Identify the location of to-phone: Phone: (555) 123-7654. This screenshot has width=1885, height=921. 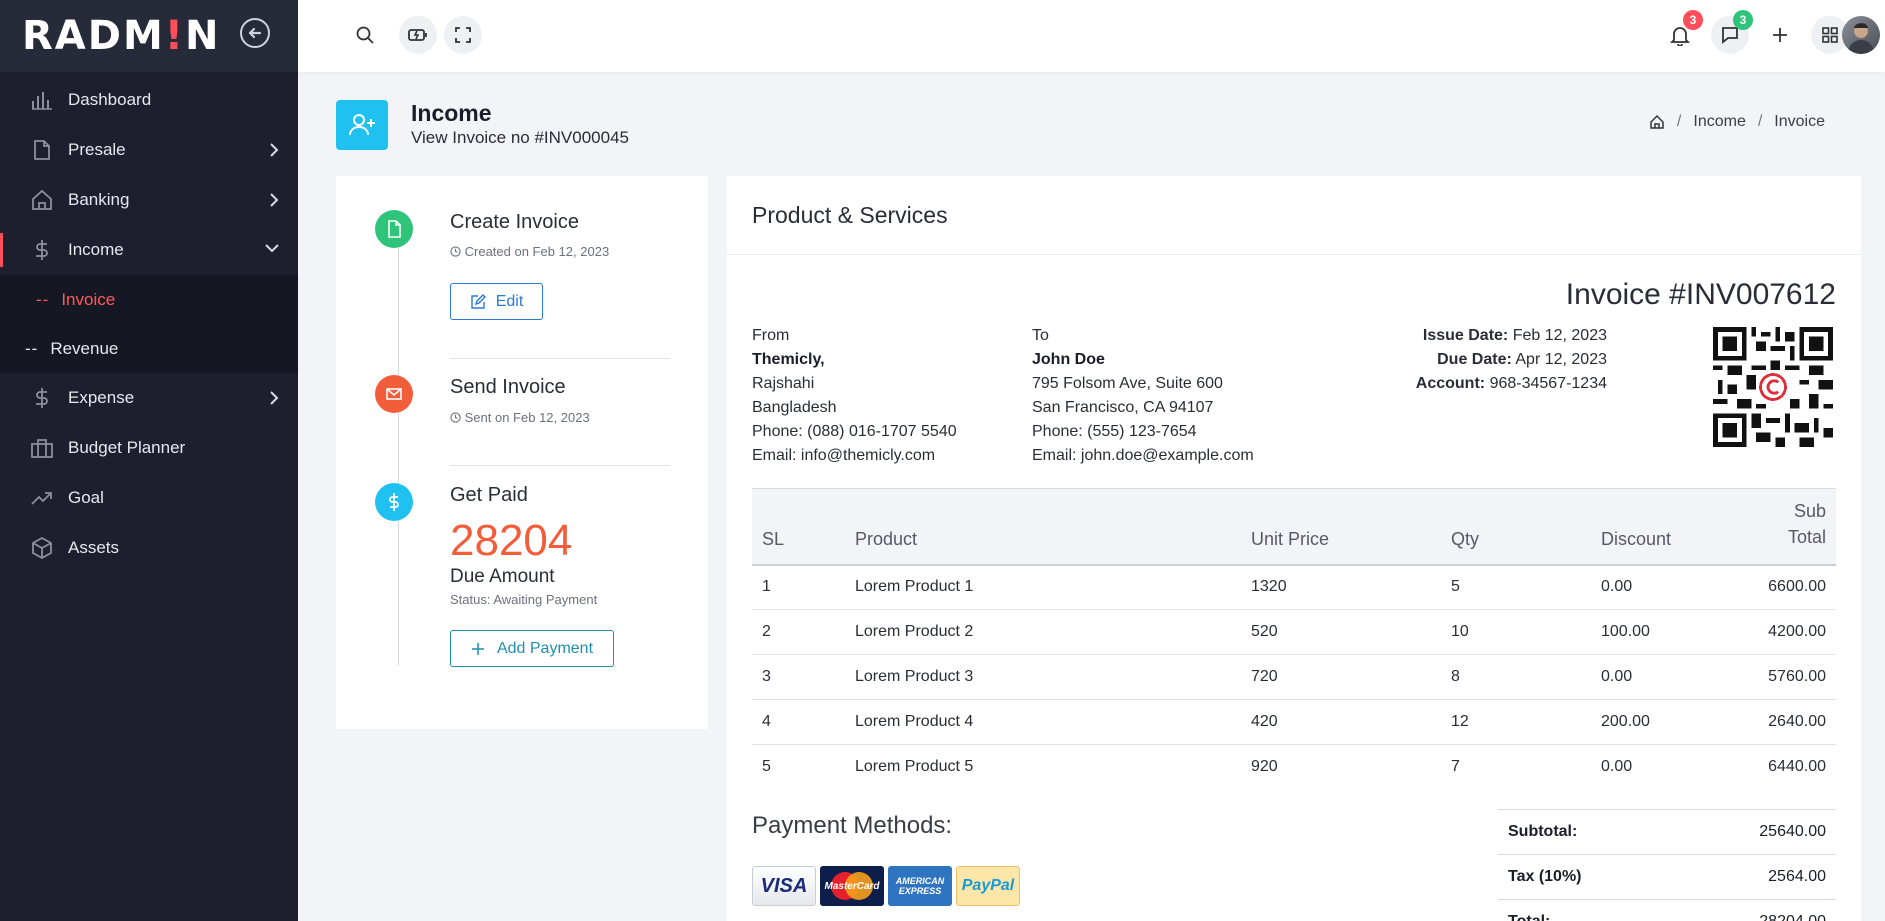
(1114, 431).